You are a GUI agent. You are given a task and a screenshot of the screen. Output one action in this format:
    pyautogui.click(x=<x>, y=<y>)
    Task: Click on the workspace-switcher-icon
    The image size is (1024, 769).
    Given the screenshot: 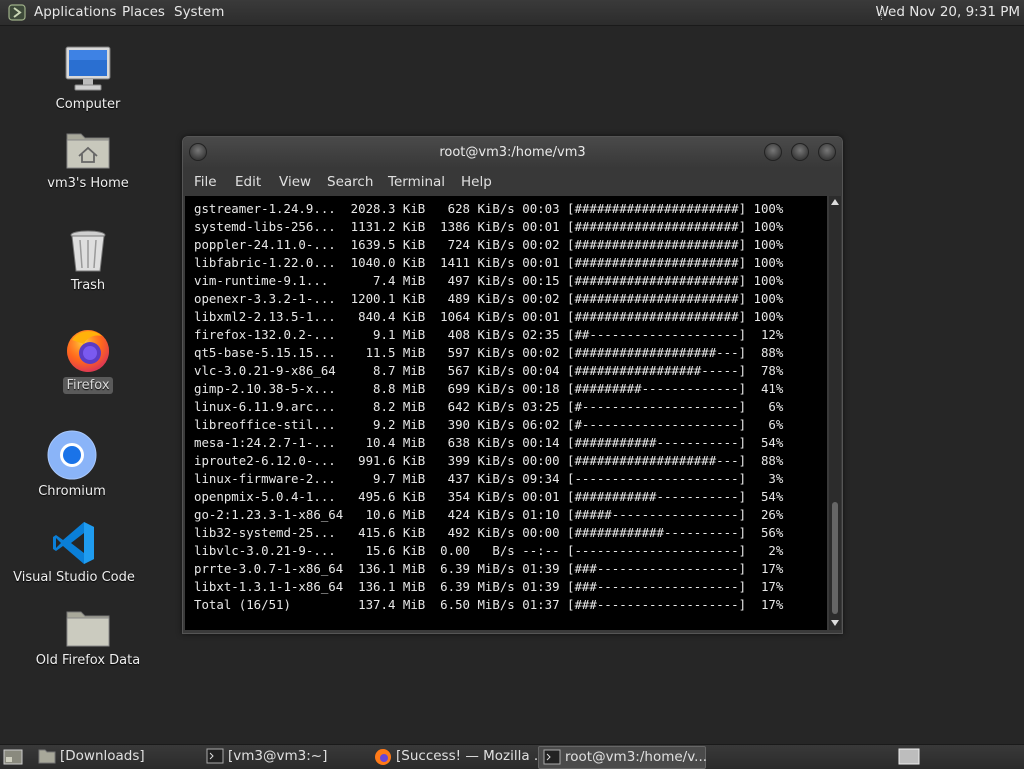 What is the action you would take?
    pyautogui.click(x=909, y=756)
    